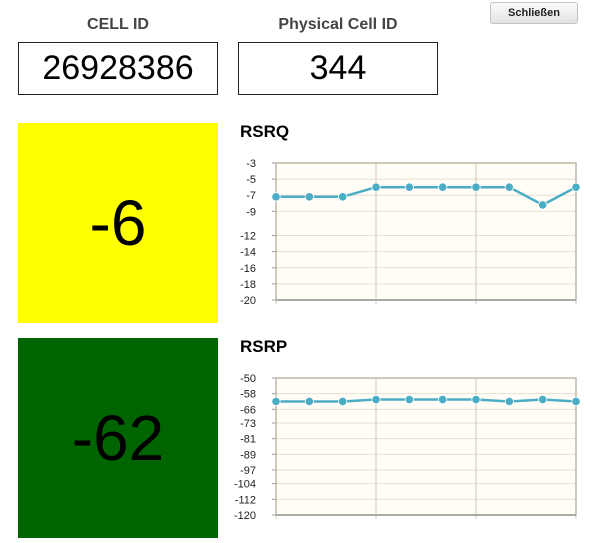 The height and width of the screenshot is (543, 603). I want to click on y-tick-label: -5, so click(251, 180).